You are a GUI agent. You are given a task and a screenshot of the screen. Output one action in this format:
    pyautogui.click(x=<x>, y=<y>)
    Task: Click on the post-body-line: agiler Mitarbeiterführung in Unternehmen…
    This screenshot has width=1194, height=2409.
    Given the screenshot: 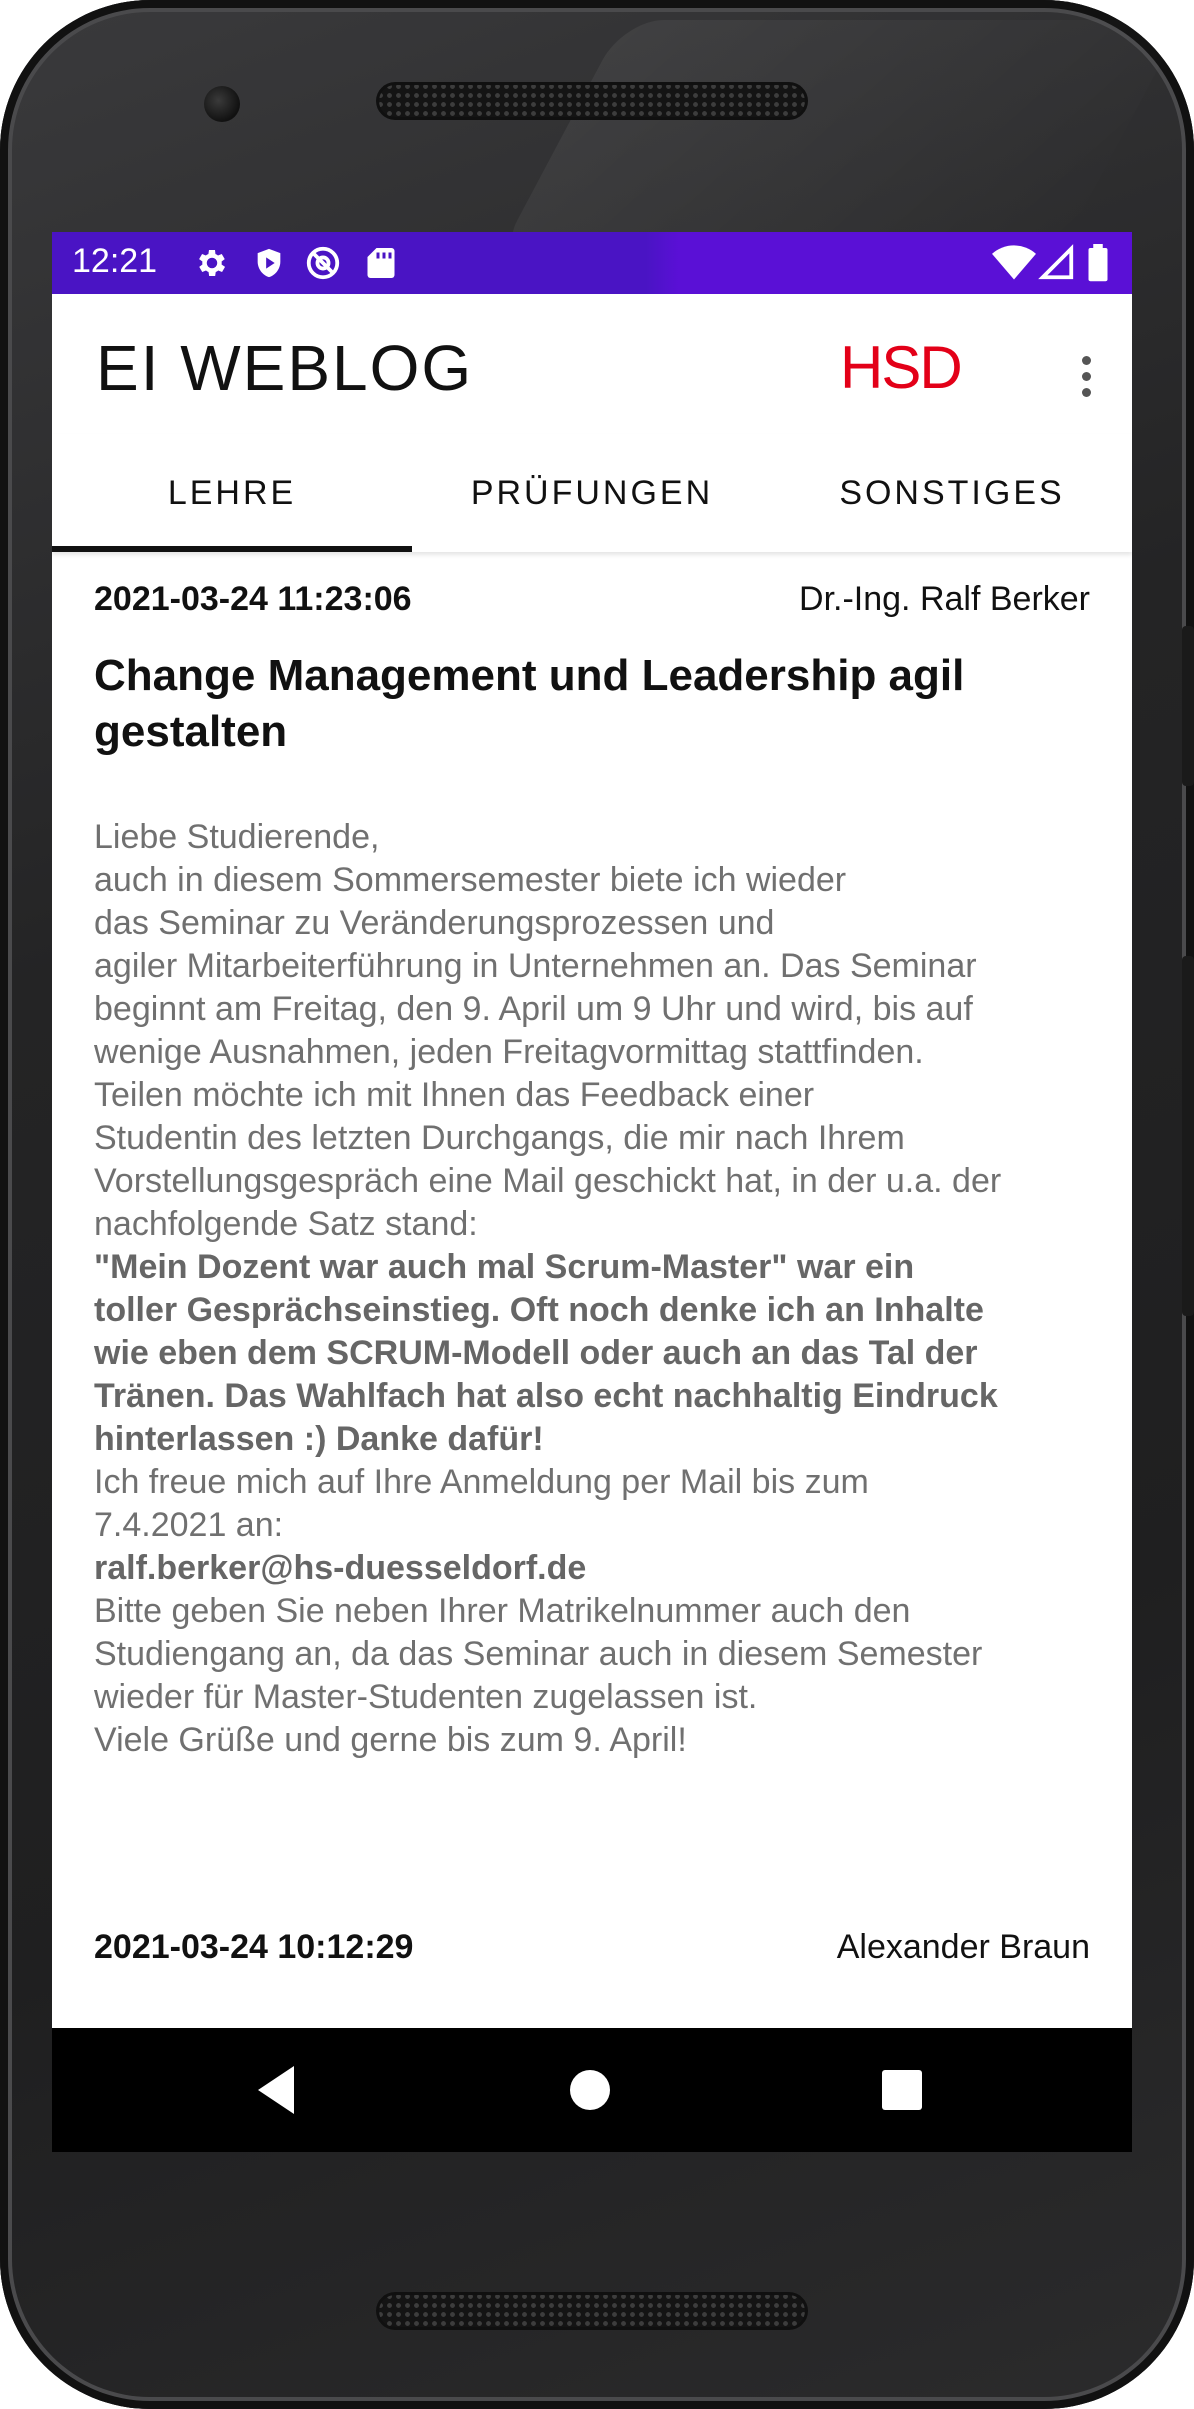 What is the action you would take?
    pyautogui.click(x=535, y=966)
    